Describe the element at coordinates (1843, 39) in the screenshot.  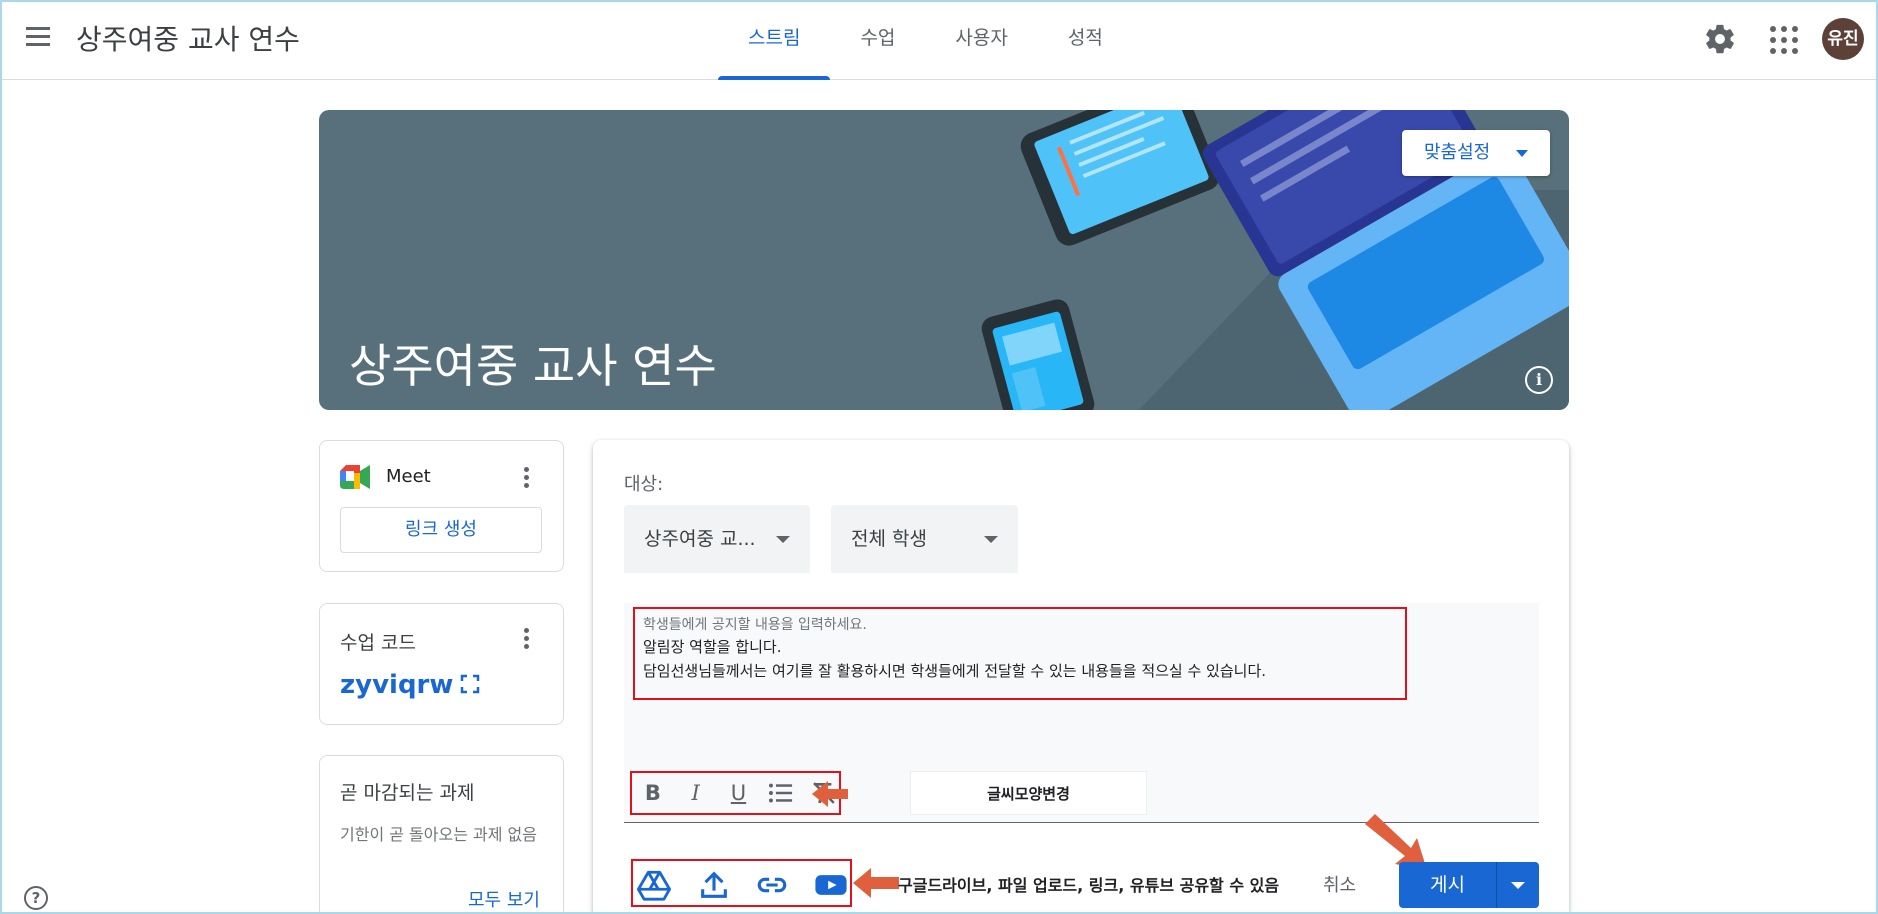
I see `avatar: 유진` at that location.